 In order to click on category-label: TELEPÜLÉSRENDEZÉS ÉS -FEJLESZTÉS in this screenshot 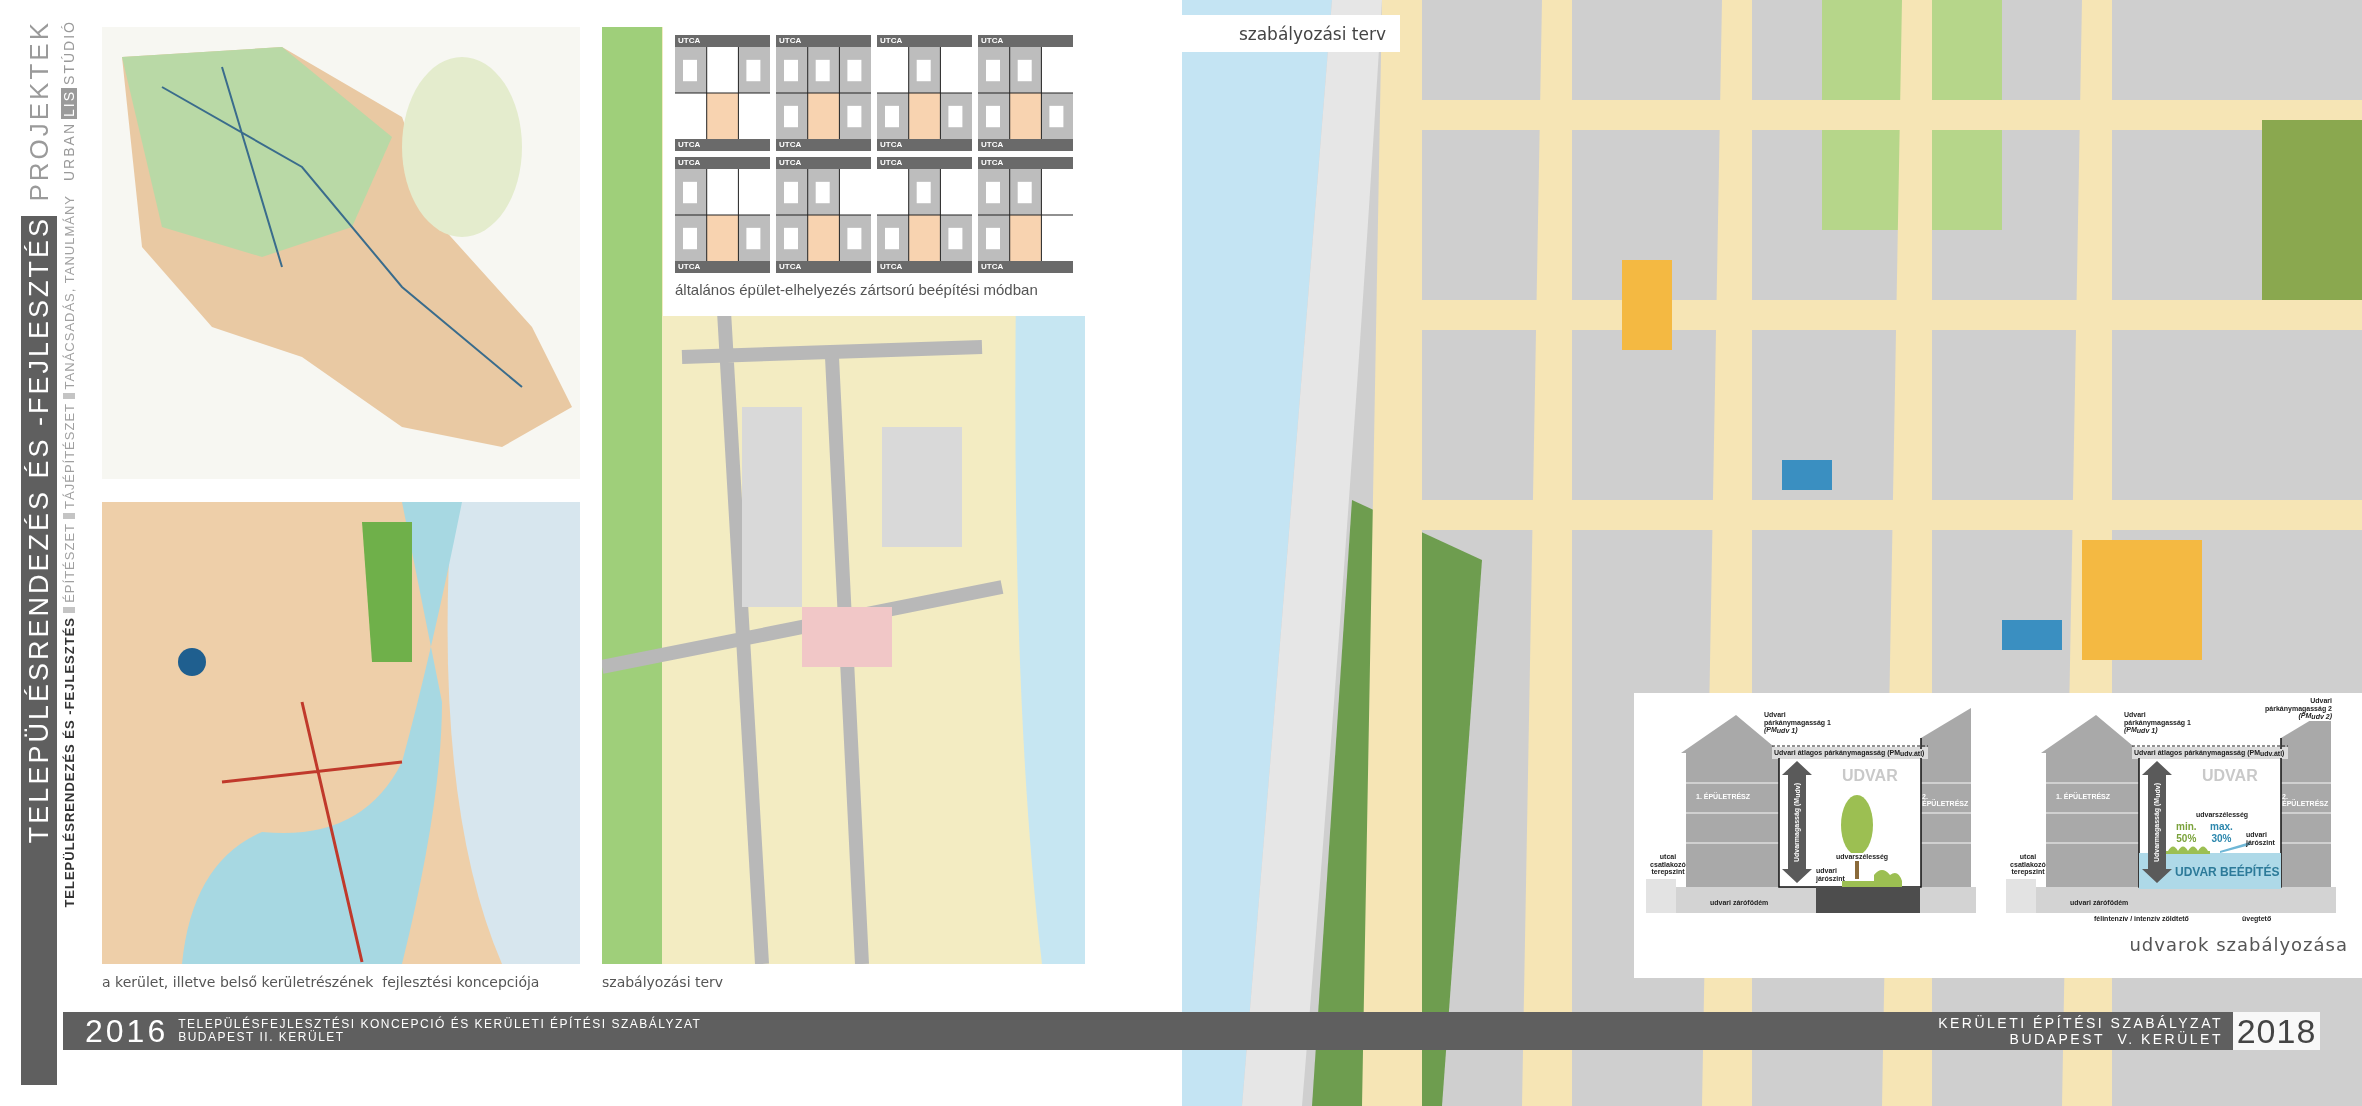, I will do `click(69, 762)`.